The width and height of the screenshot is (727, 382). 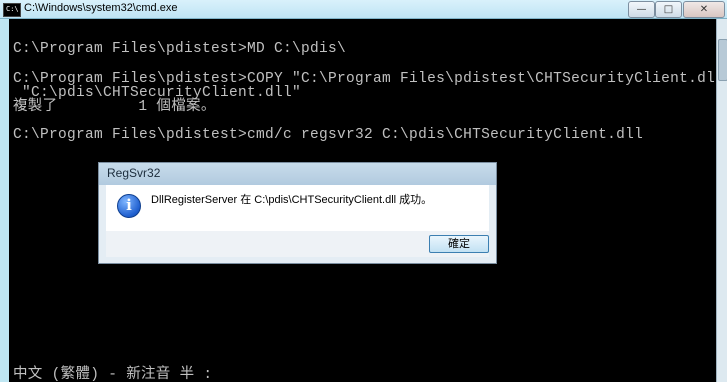 I want to click on minimize-button: —, so click(x=641, y=9).